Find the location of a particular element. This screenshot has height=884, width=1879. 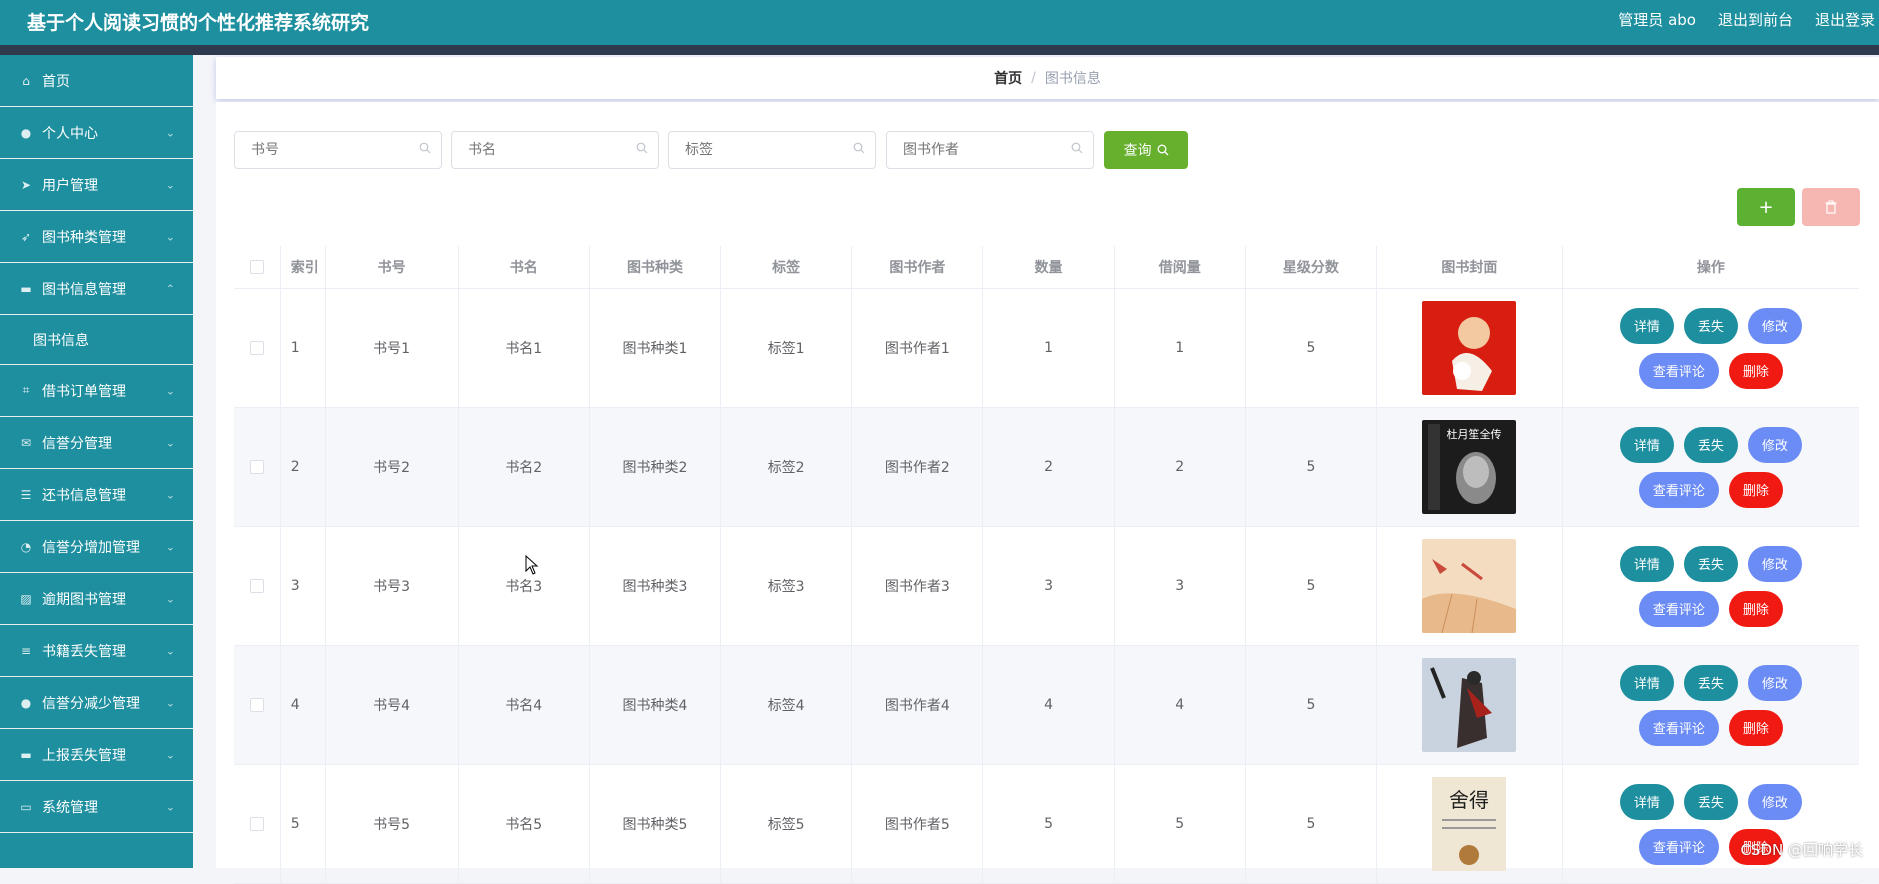

header-right: 管理员 abo 退出到前台 退出登录 is located at coordinates (1748, 19).